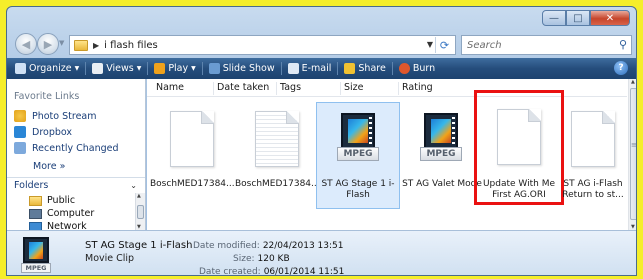  I want to click on favorite-link-photo-stream: Photo Stream, so click(55, 116).